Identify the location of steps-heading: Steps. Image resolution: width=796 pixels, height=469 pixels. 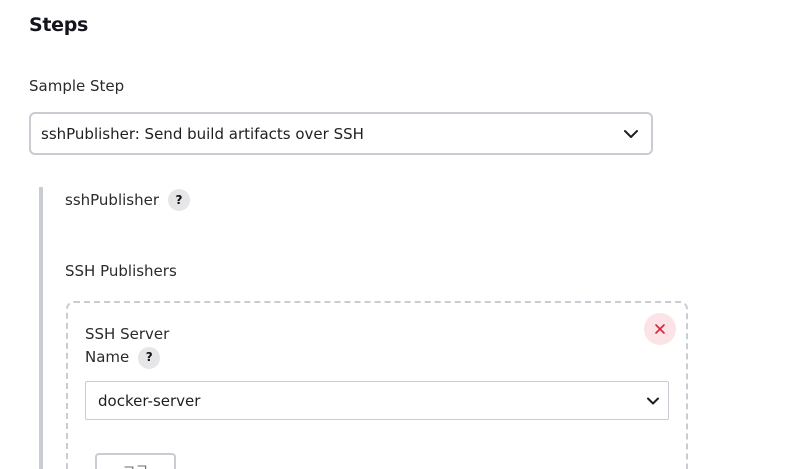
(59, 25).